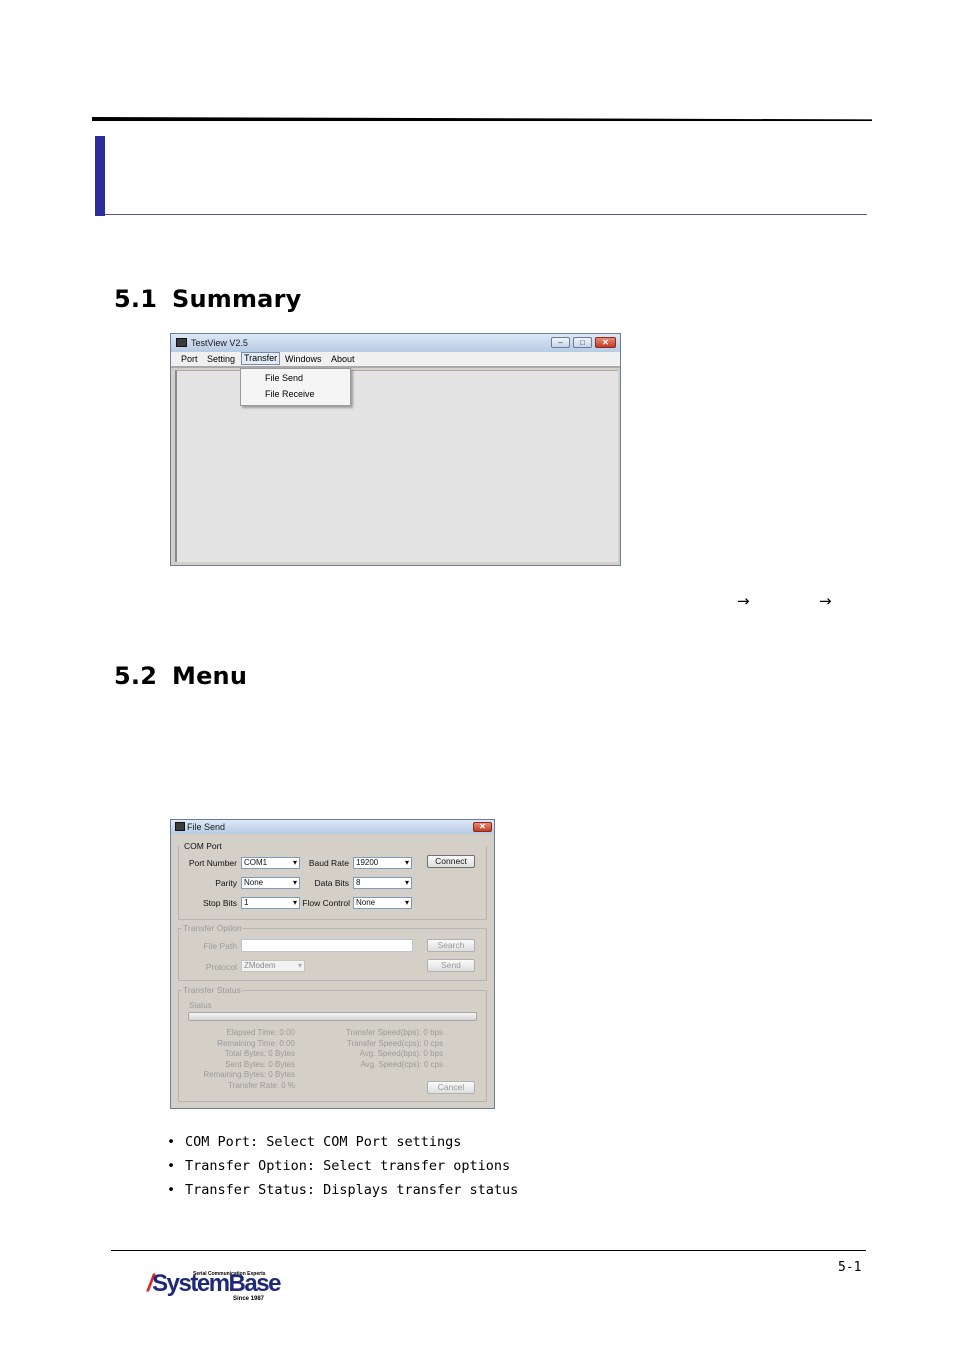  I want to click on transfer-speed-bps: Transfer Speed(bps): 0 bps, so click(394, 1032).